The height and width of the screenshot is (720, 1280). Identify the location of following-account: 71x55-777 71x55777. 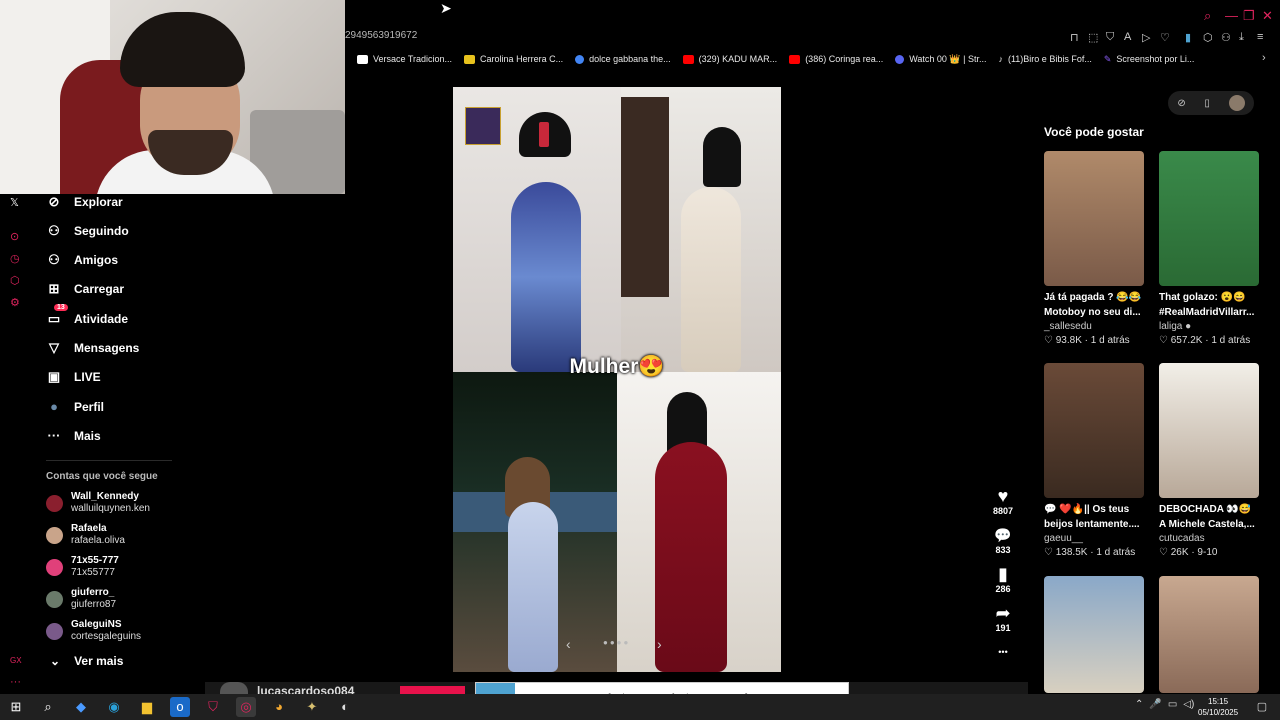
(82, 567).